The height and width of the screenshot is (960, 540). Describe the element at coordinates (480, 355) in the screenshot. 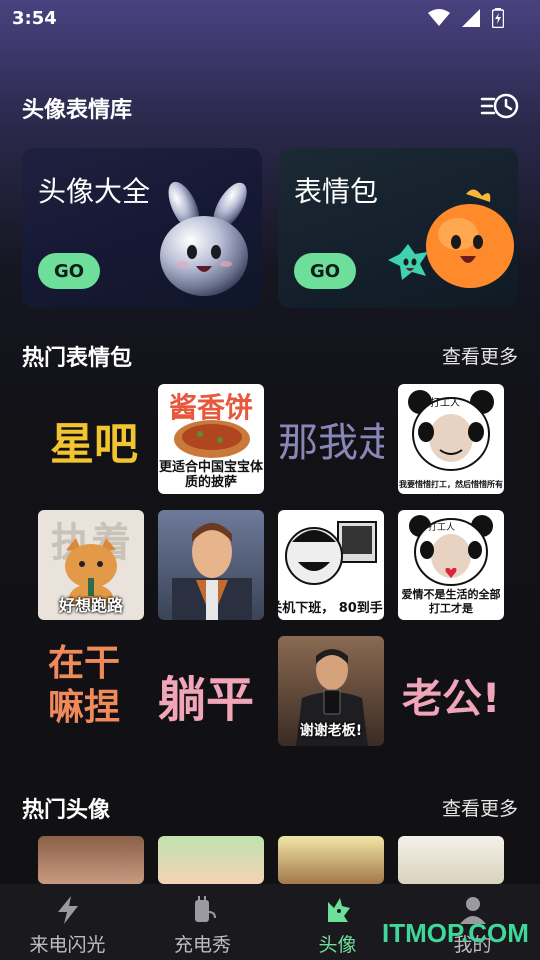

I see `see-more-stickers-link: 查看更多` at that location.